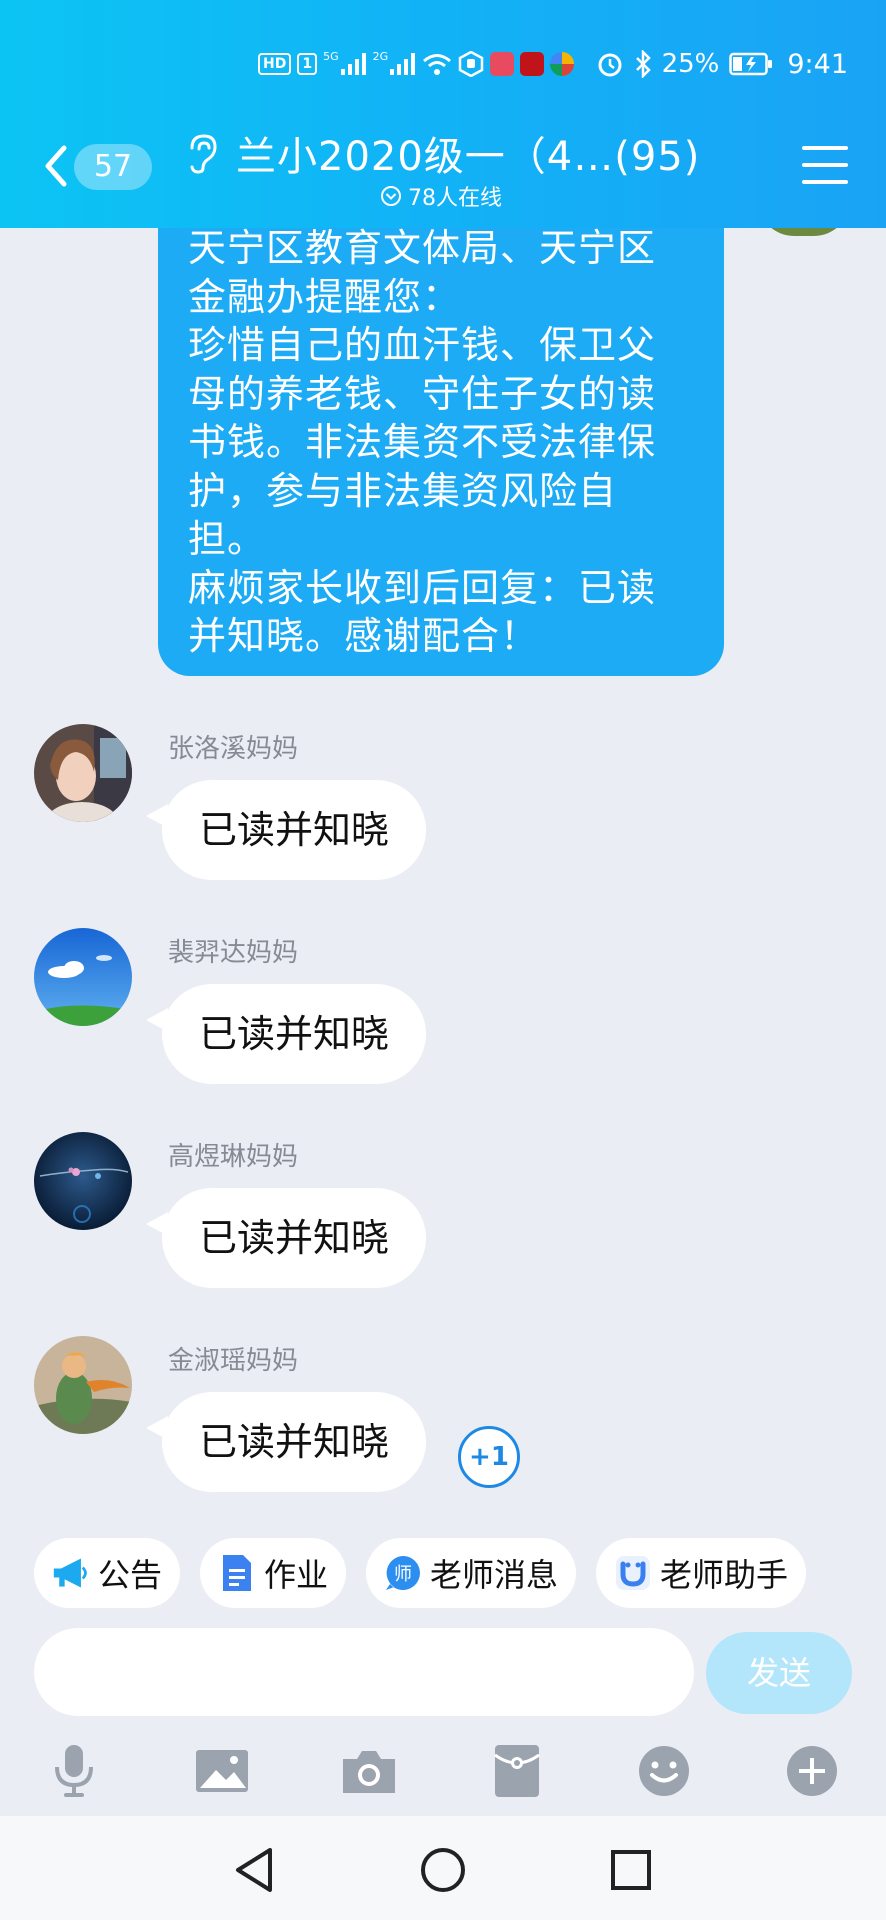 Image resolution: width=886 pixels, height=1920 pixels. I want to click on menu-button, so click(825, 165).